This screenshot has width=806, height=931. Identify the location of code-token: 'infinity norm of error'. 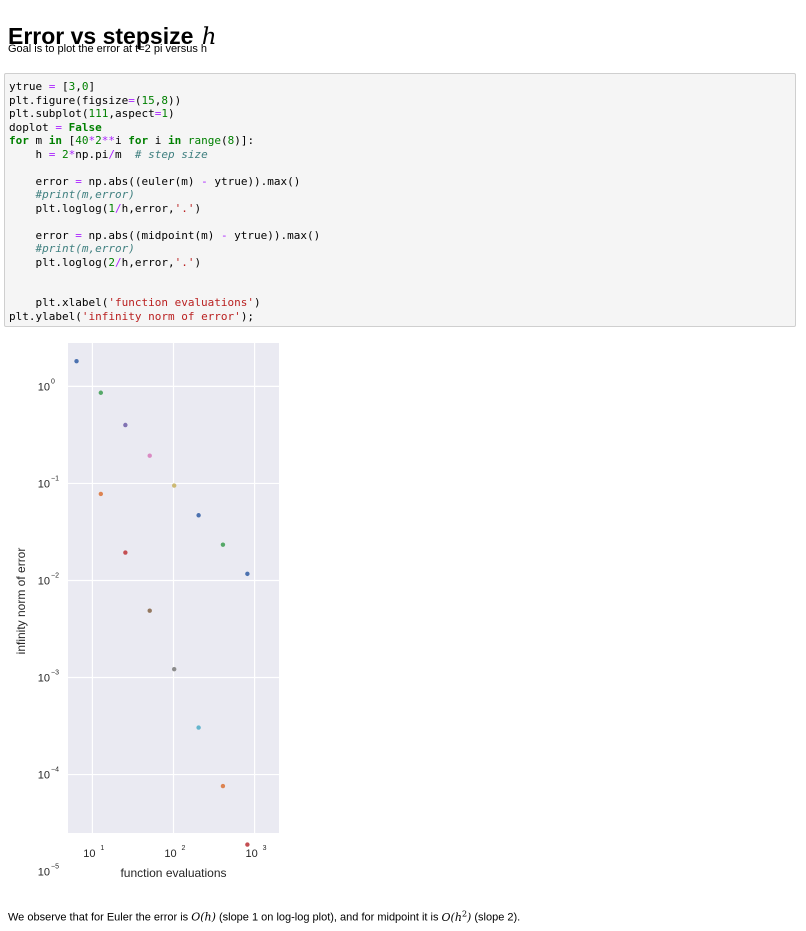
(161, 316).